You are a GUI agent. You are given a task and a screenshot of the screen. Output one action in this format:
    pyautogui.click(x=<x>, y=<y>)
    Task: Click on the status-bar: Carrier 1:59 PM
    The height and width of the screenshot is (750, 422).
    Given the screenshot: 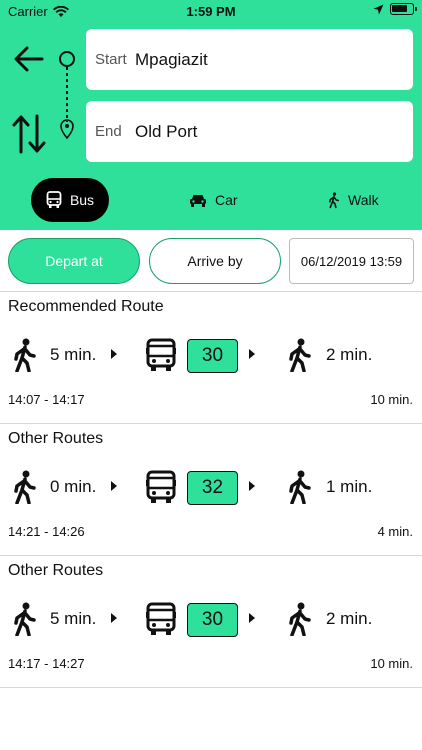 What is the action you would take?
    pyautogui.click(x=211, y=11)
    